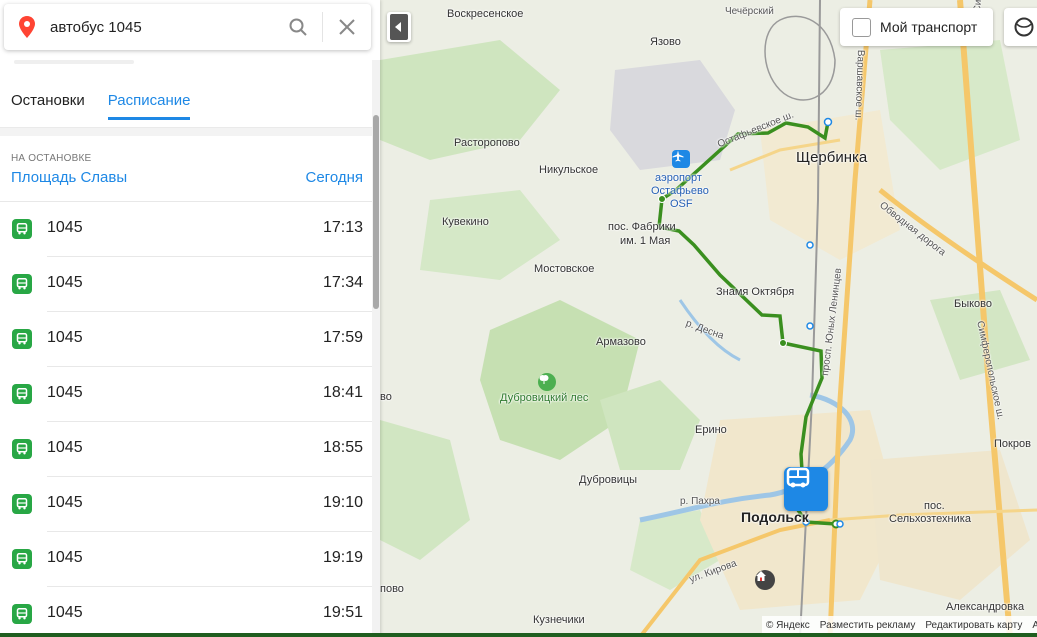 This screenshot has width=1037, height=637. Describe the element at coordinates (51, 158) in the screenshot. I see `stop-caption: НА ОСТАНОВКЕ` at that location.